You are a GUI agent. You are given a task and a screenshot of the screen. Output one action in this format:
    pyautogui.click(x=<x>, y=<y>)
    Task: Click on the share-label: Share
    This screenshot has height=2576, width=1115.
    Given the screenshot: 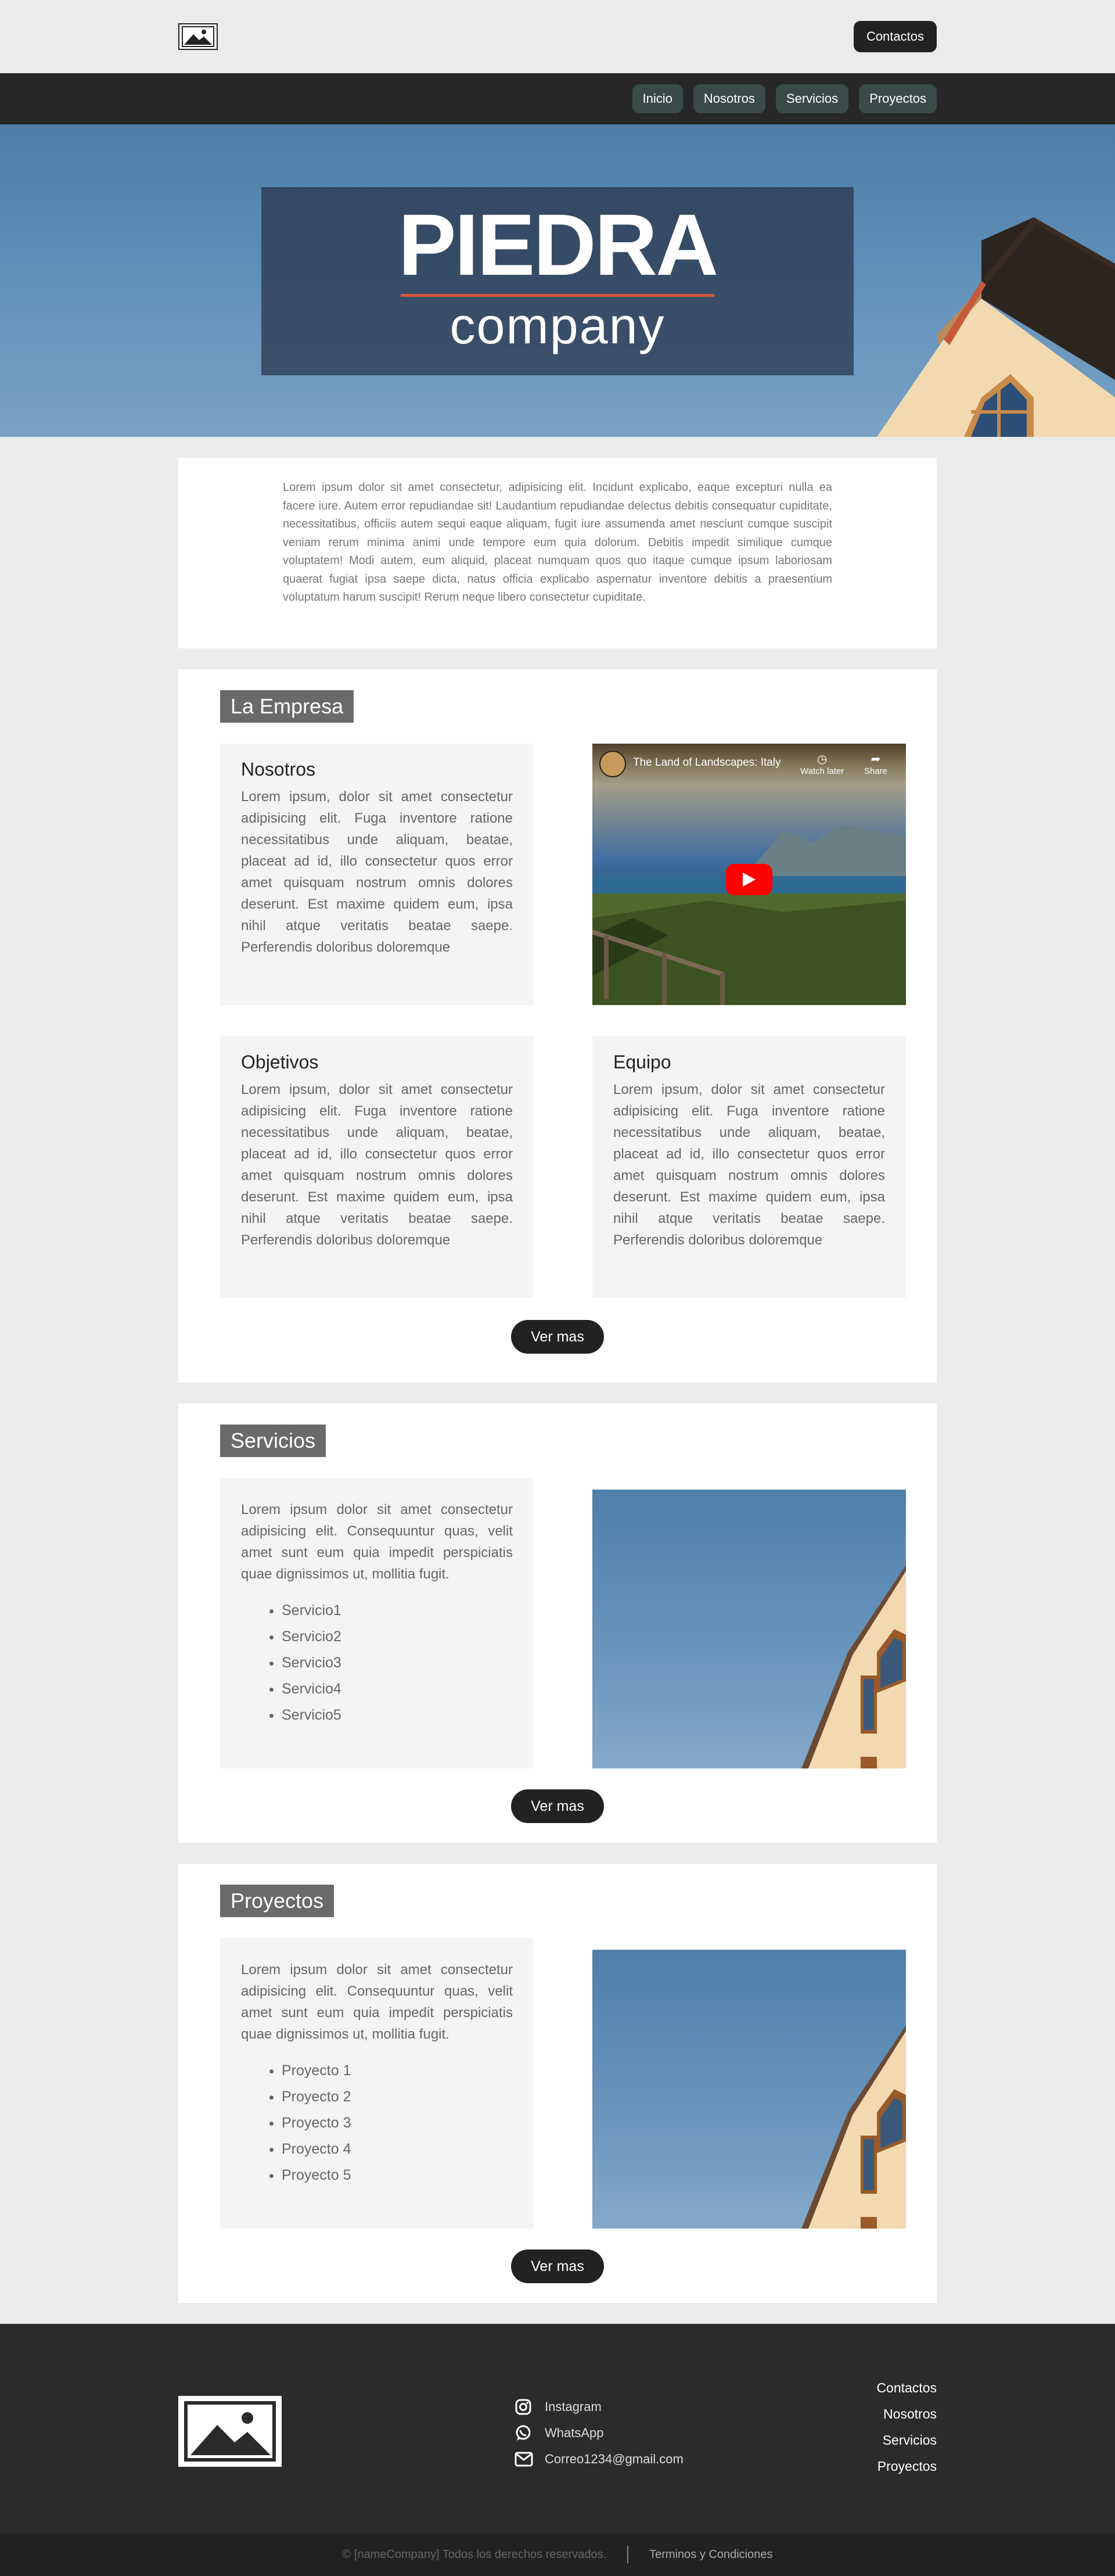 What is the action you would take?
    pyautogui.click(x=876, y=771)
    